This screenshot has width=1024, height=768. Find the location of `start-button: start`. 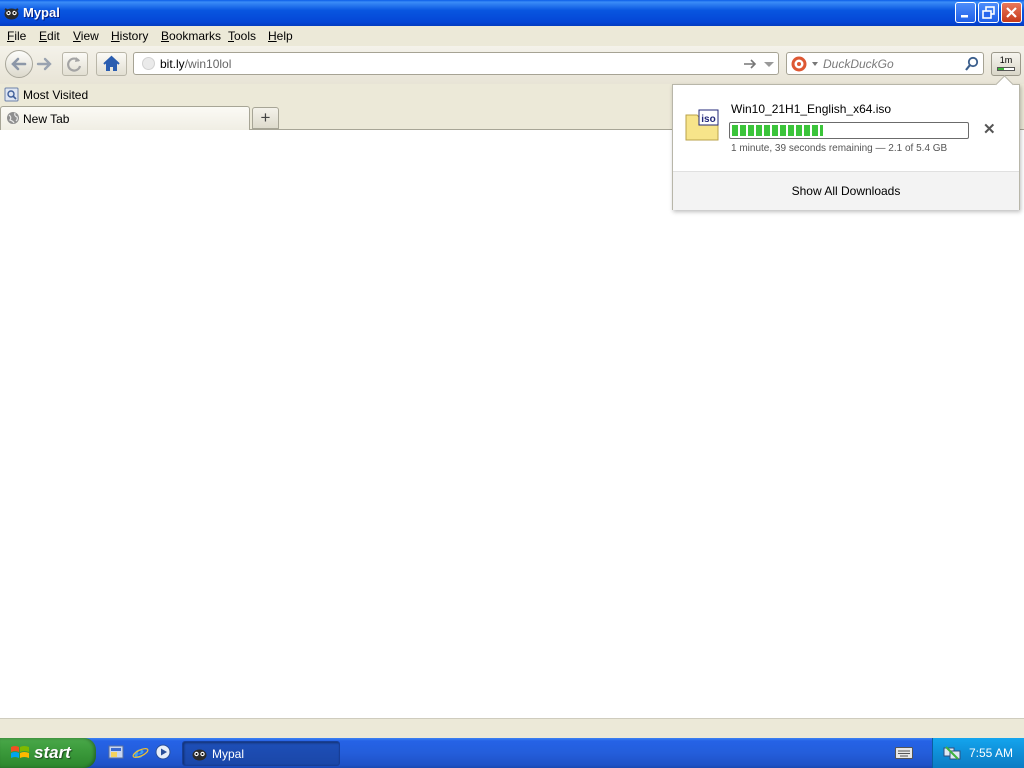

start-button: start is located at coordinates (48, 753).